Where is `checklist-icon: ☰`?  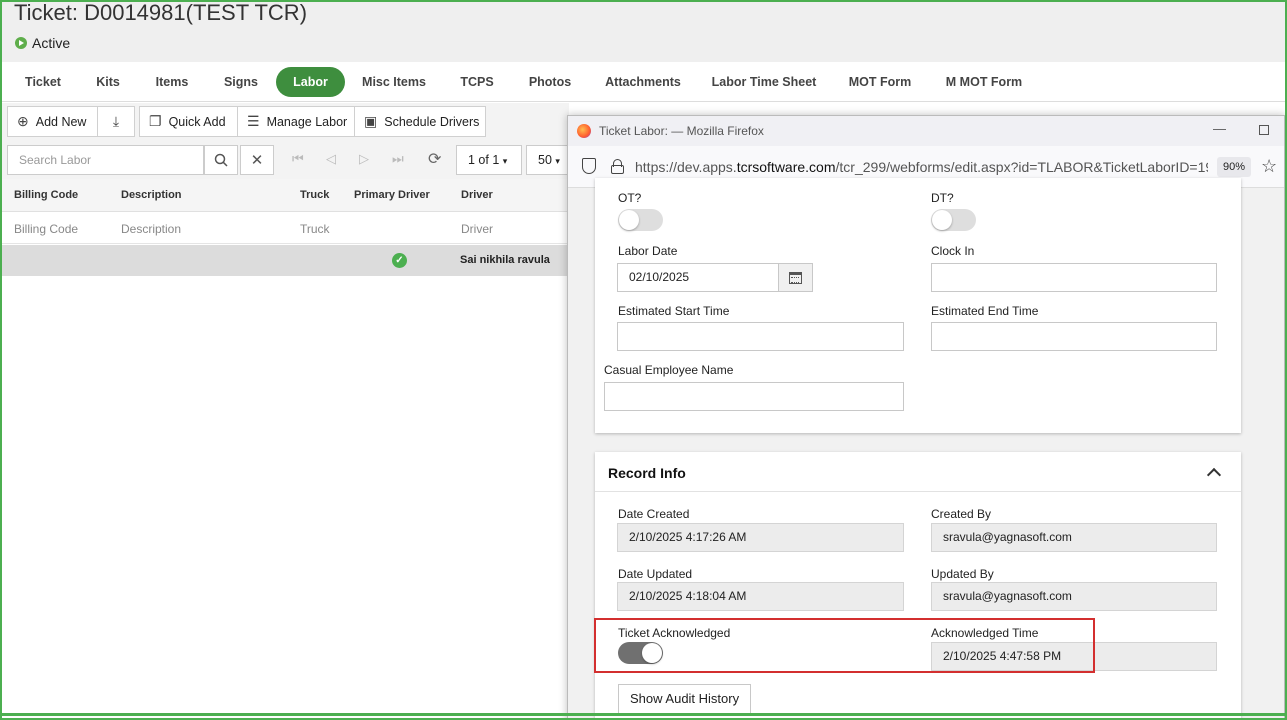 checklist-icon: ☰ is located at coordinates (253, 121).